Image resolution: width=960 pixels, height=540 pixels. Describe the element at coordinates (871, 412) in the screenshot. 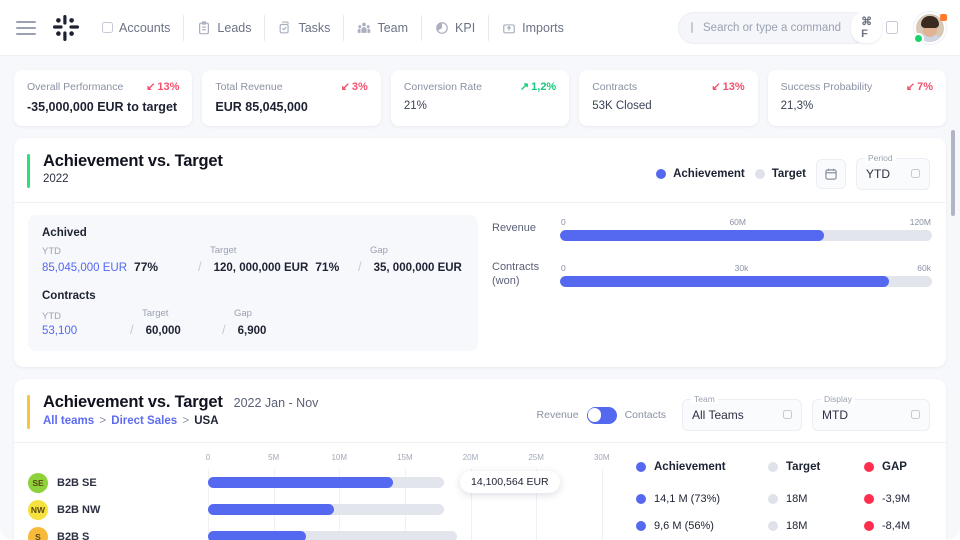

I see `display-select: Display MTD` at that location.